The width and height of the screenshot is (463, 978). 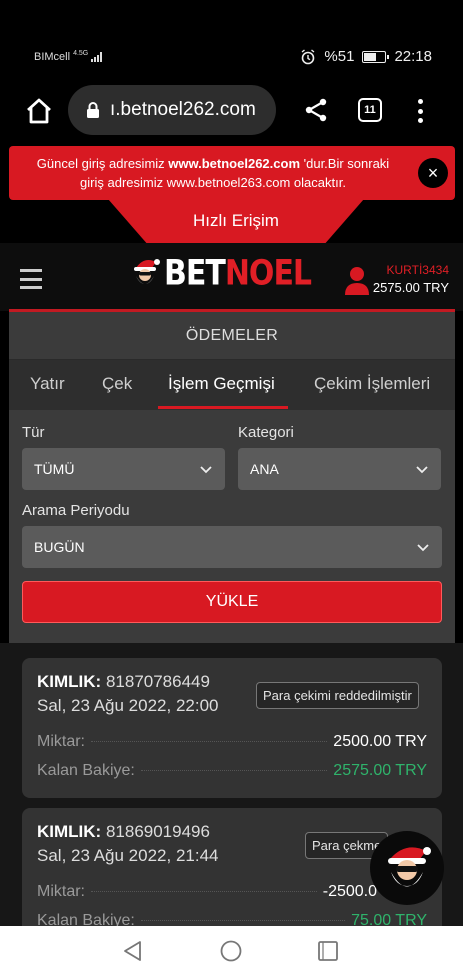 I want to click on notice-line1-start: Güncel giriş adresimiz, so click(x=102, y=163).